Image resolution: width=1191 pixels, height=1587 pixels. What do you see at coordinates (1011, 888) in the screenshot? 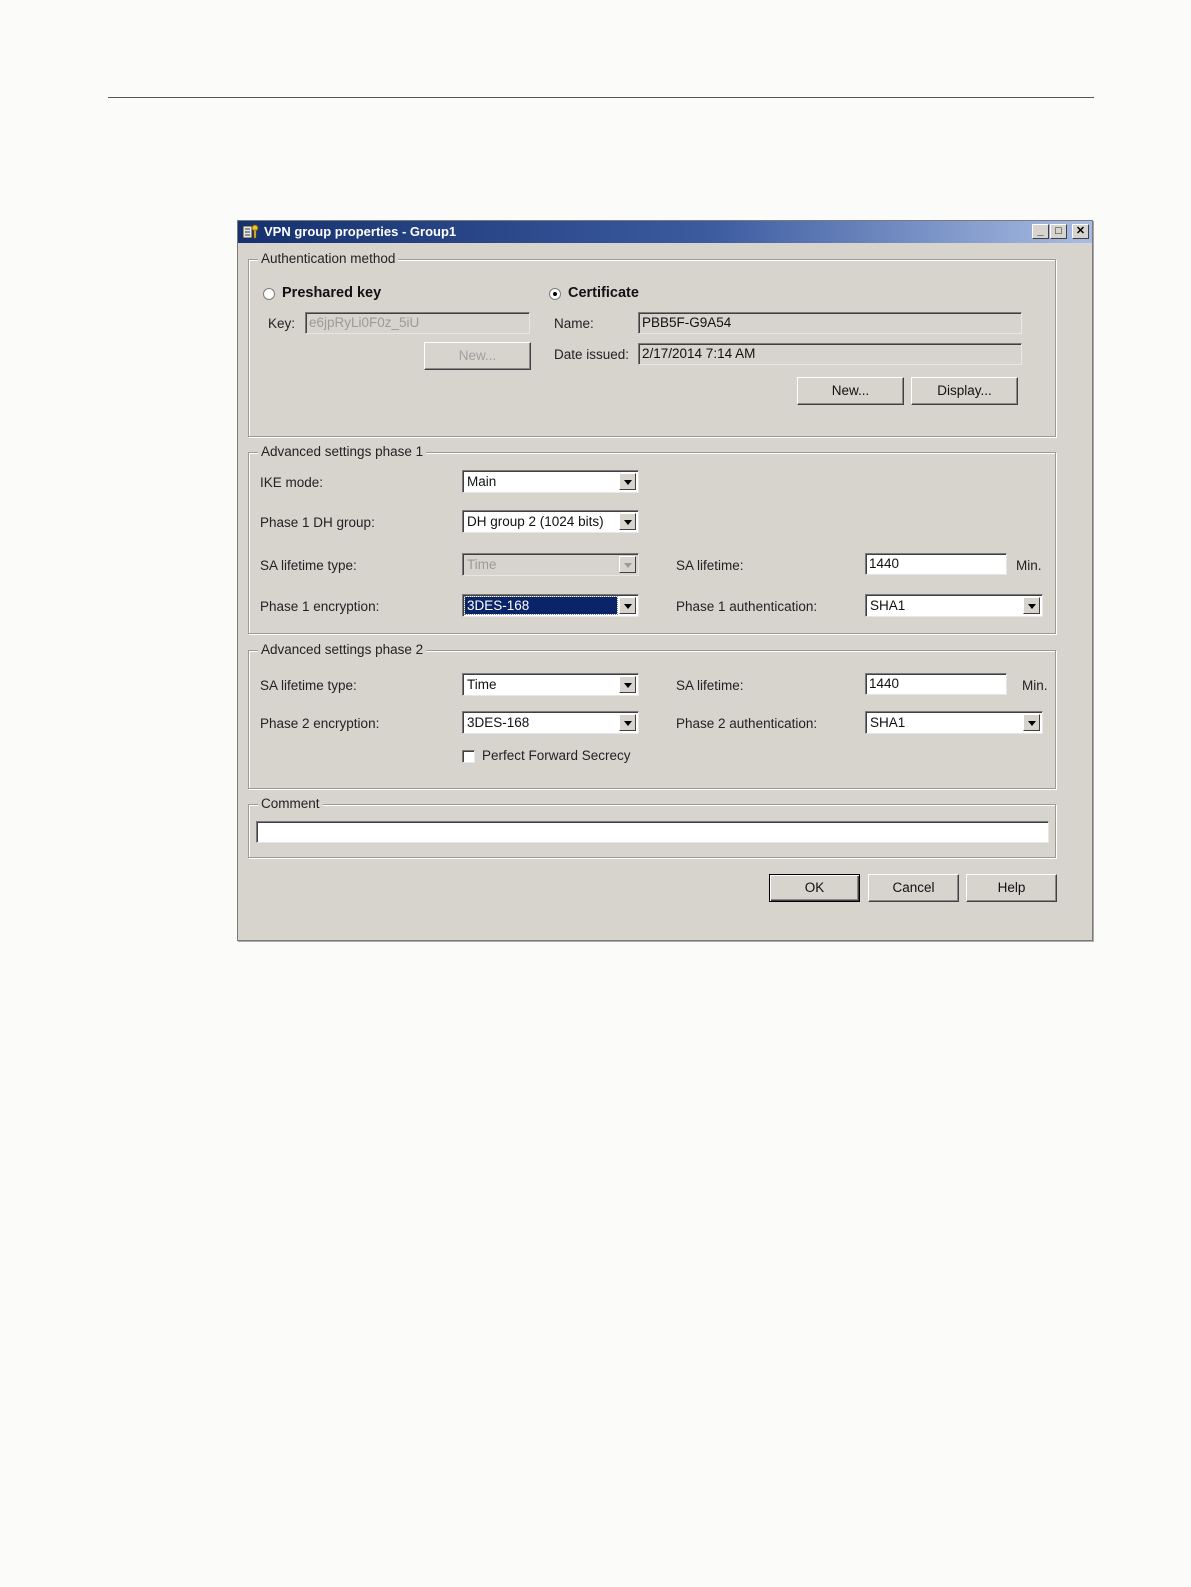
I see `help-button: Help` at bounding box center [1011, 888].